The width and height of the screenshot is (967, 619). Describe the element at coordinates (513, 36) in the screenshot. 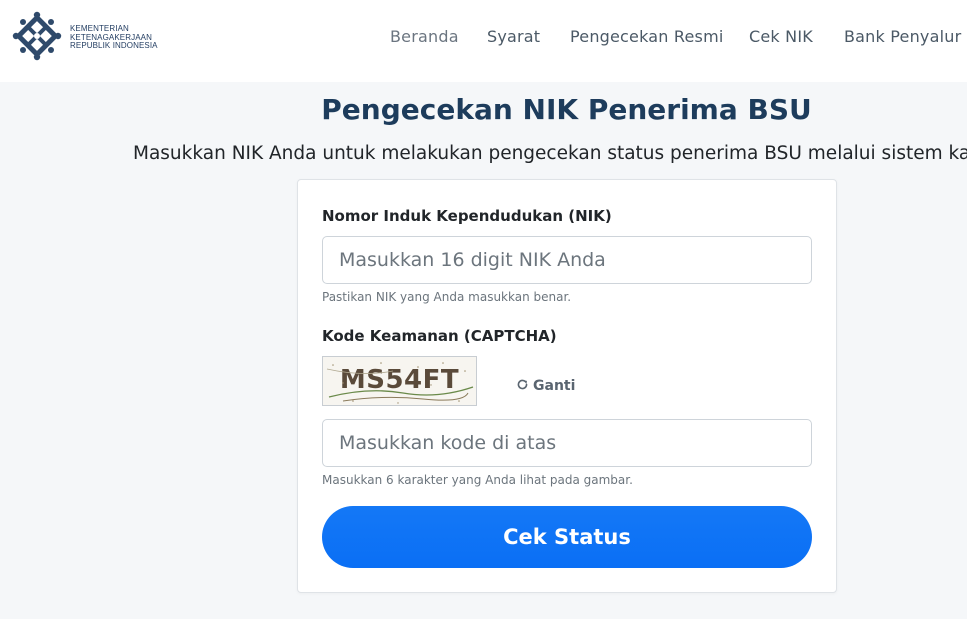

I see `nav-syarat: Syarat` at that location.